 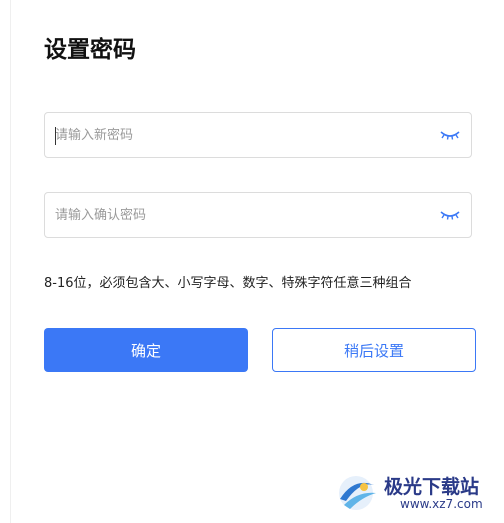 I want to click on text-cursor, so click(x=55, y=136).